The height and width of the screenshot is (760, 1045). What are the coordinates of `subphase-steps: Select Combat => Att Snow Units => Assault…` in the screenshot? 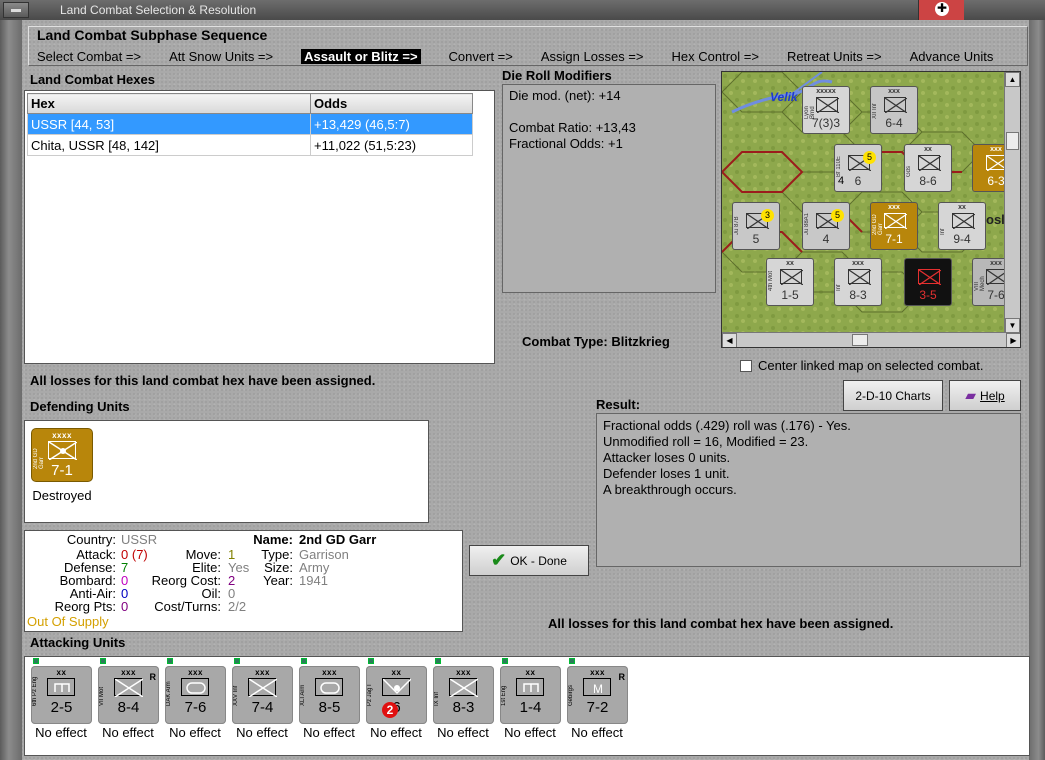 It's located at (529, 56).